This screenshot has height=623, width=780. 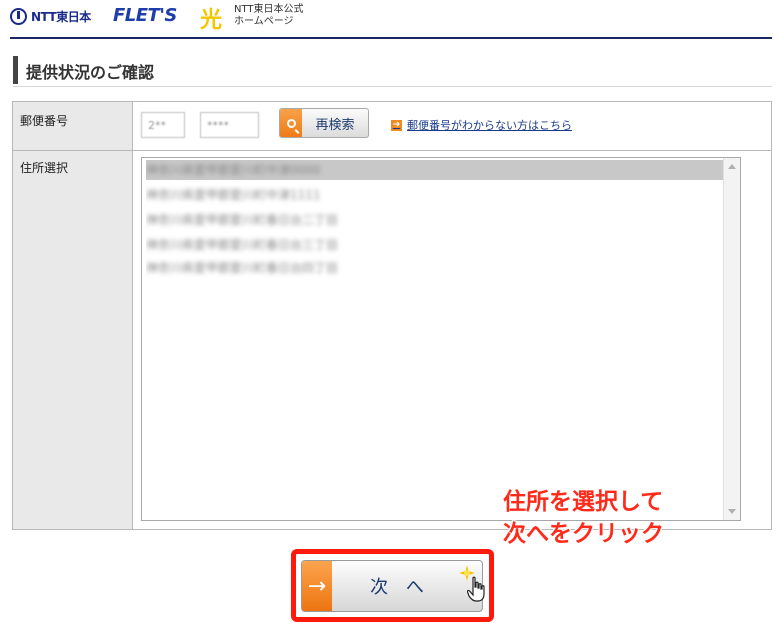 I want to click on address-option-text: 神奈川県愛甲郡愛川町春日台三丁目, so click(x=242, y=245).